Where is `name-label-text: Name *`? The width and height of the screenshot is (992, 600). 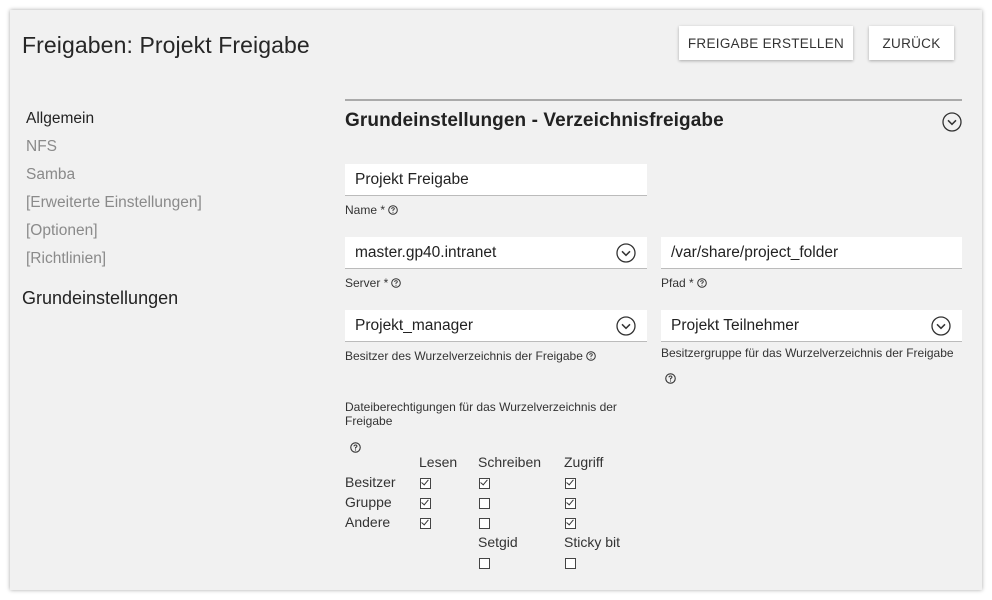 name-label-text: Name * is located at coordinates (365, 210).